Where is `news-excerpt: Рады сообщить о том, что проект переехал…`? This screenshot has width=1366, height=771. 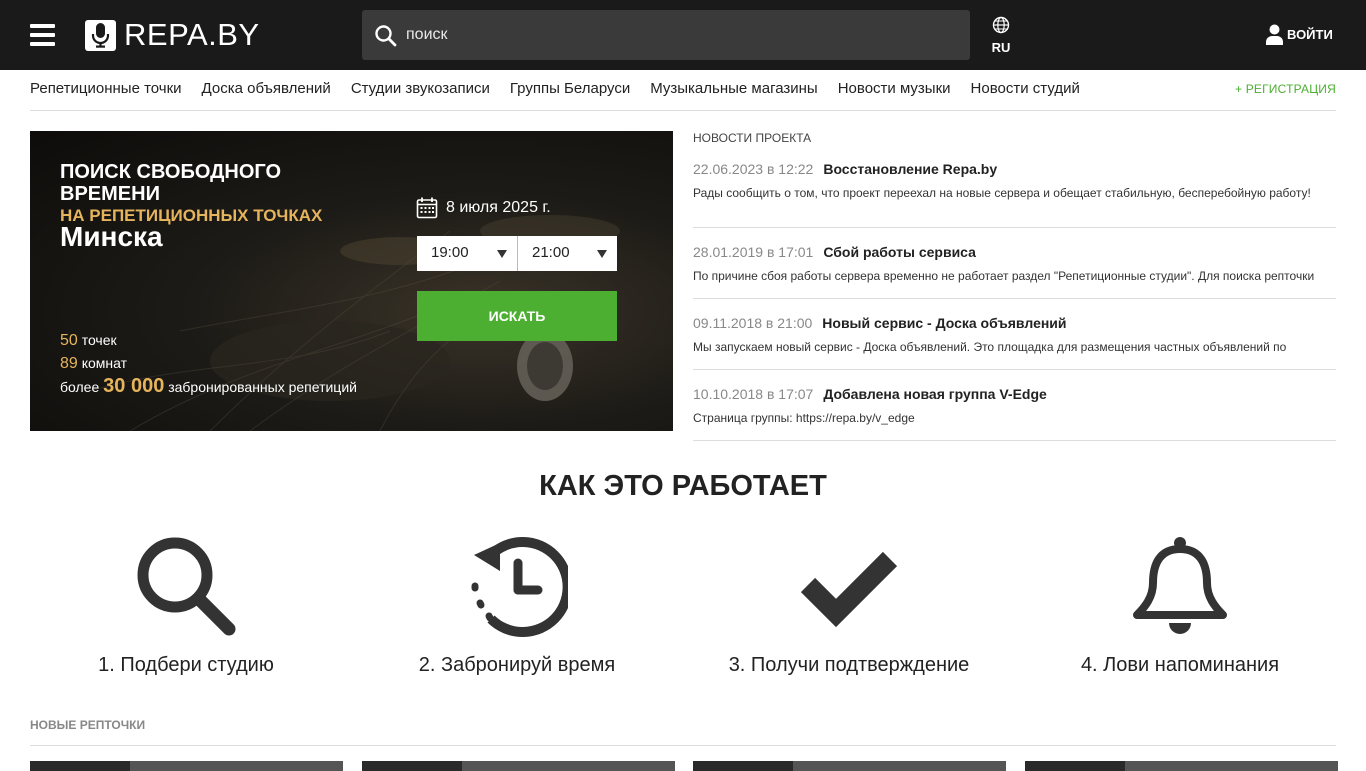
news-excerpt: Рады сообщить о том, что проект переехал… is located at coordinates (1002, 193).